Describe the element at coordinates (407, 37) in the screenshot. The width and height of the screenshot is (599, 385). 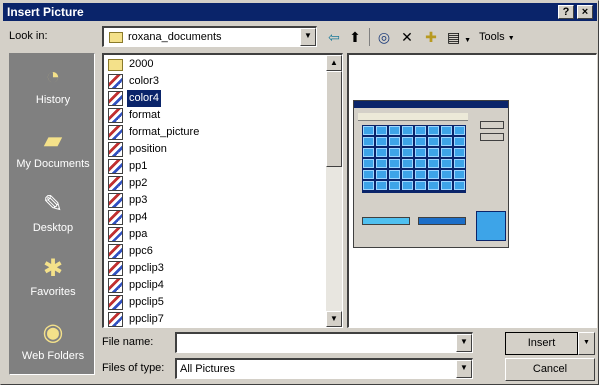
I see `delete-icon: ✕` at that location.